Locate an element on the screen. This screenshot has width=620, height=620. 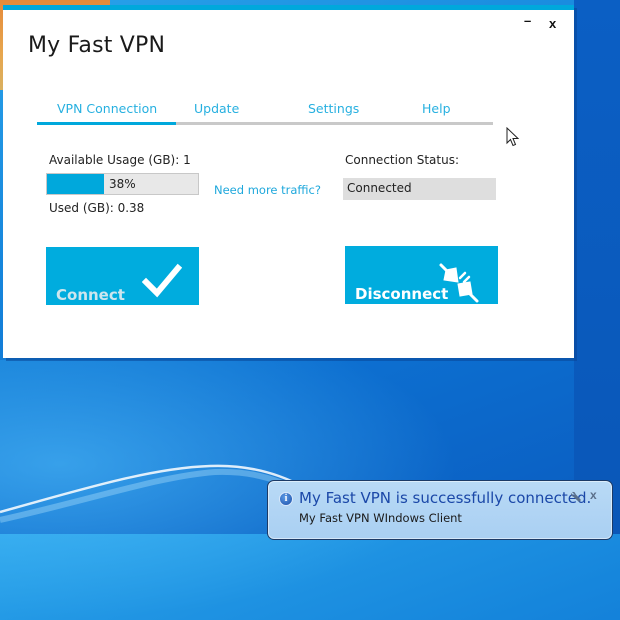
tab-active-indicator is located at coordinates (106, 123).